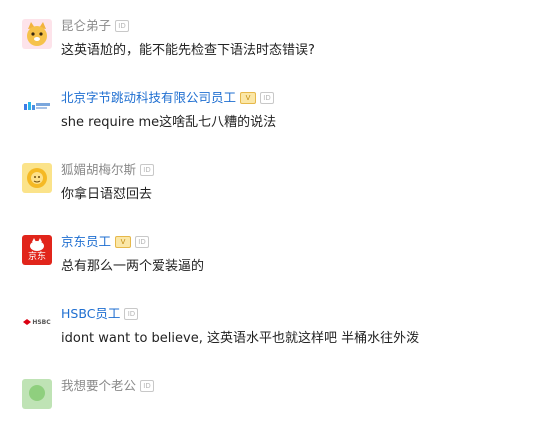  What do you see at coordinates (37, 178) in the screenshot?
I see `yellow-face-icon` at bounding box center [37, 178].